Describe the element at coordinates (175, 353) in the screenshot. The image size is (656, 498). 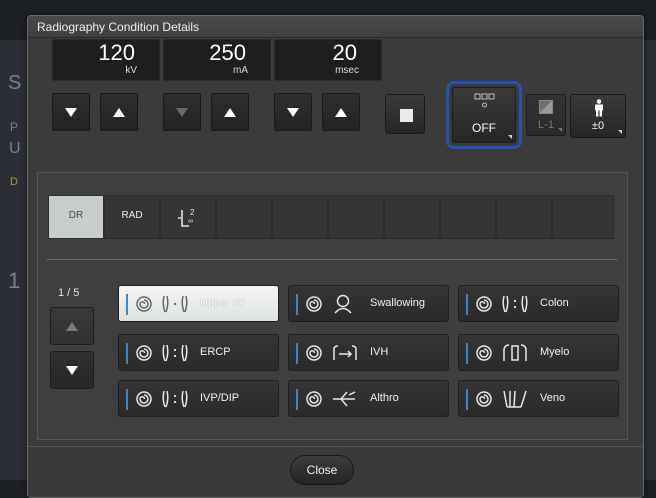
I see `ercp-icon` at that location.